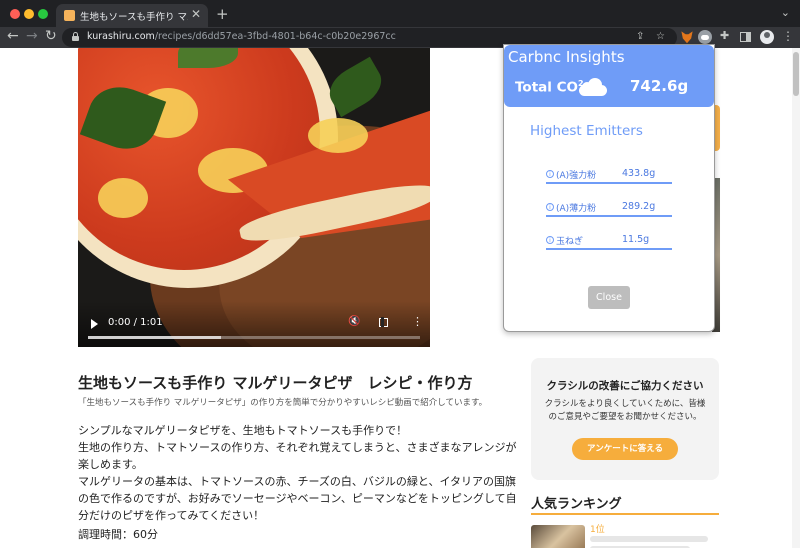 This screenshot has height=548, width=800. What do you see at coordinates (636, 239) in the screenshot?
I see `emitter-value: 11.5g` at bounding box center [636, 239].